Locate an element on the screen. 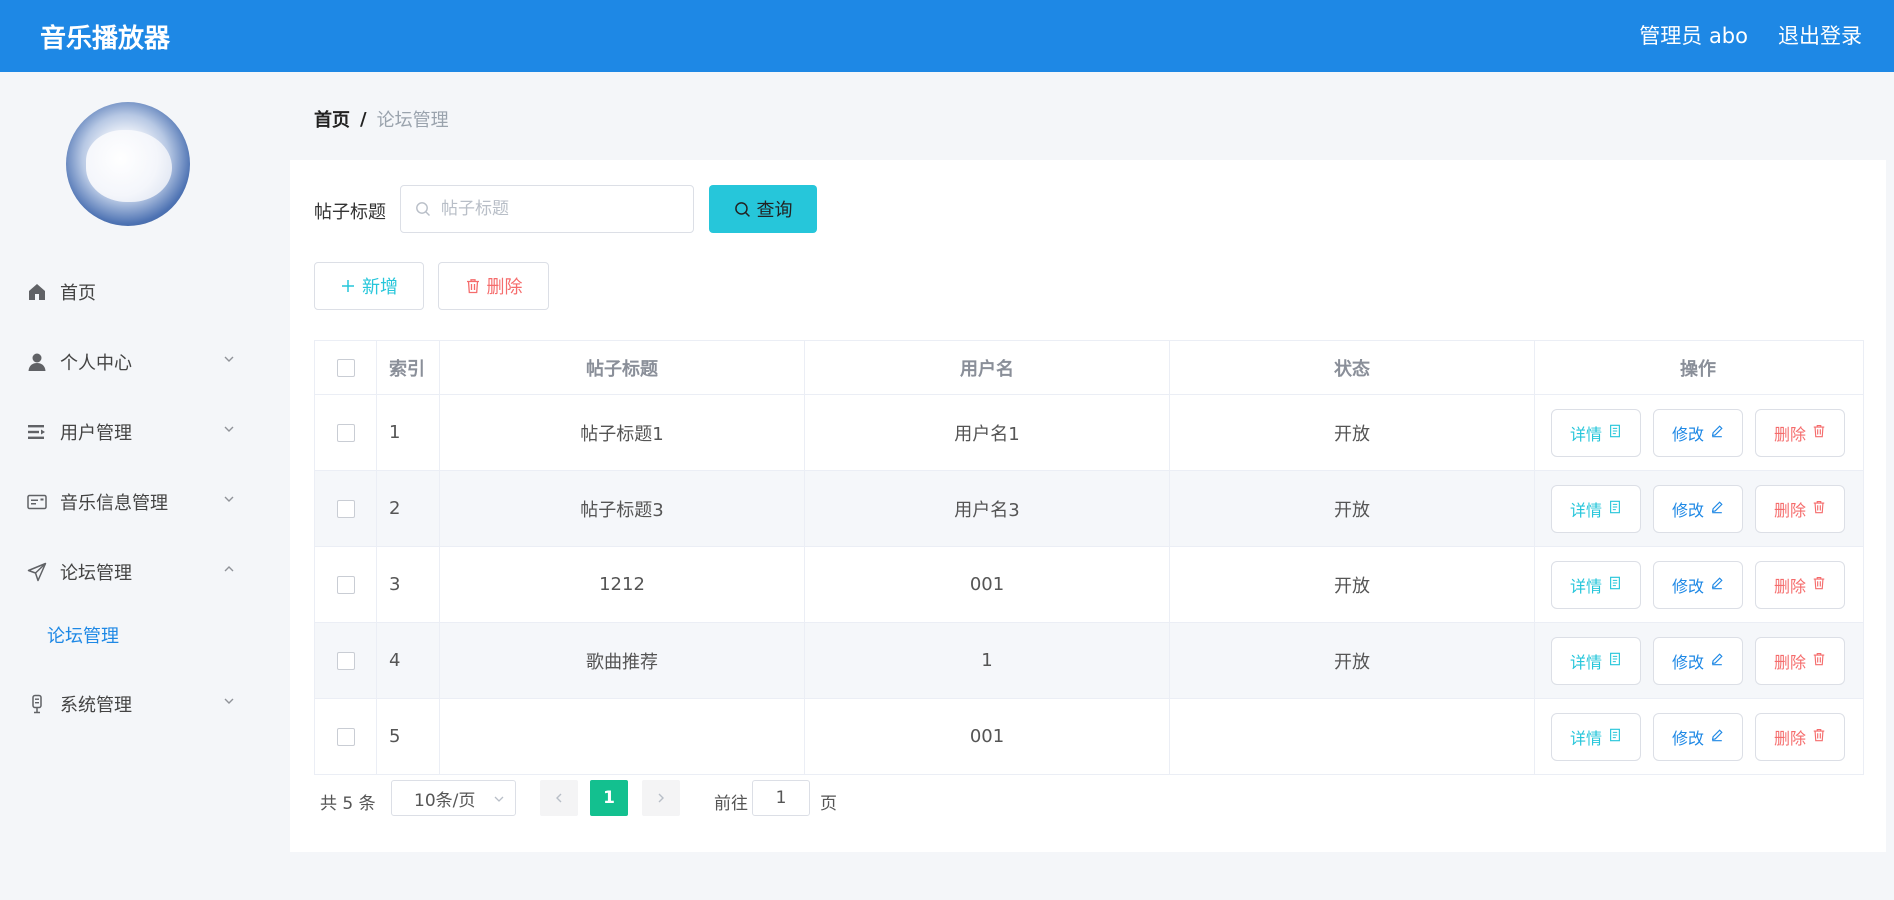  select-all-checkbox is located at coordinates (345, 367).